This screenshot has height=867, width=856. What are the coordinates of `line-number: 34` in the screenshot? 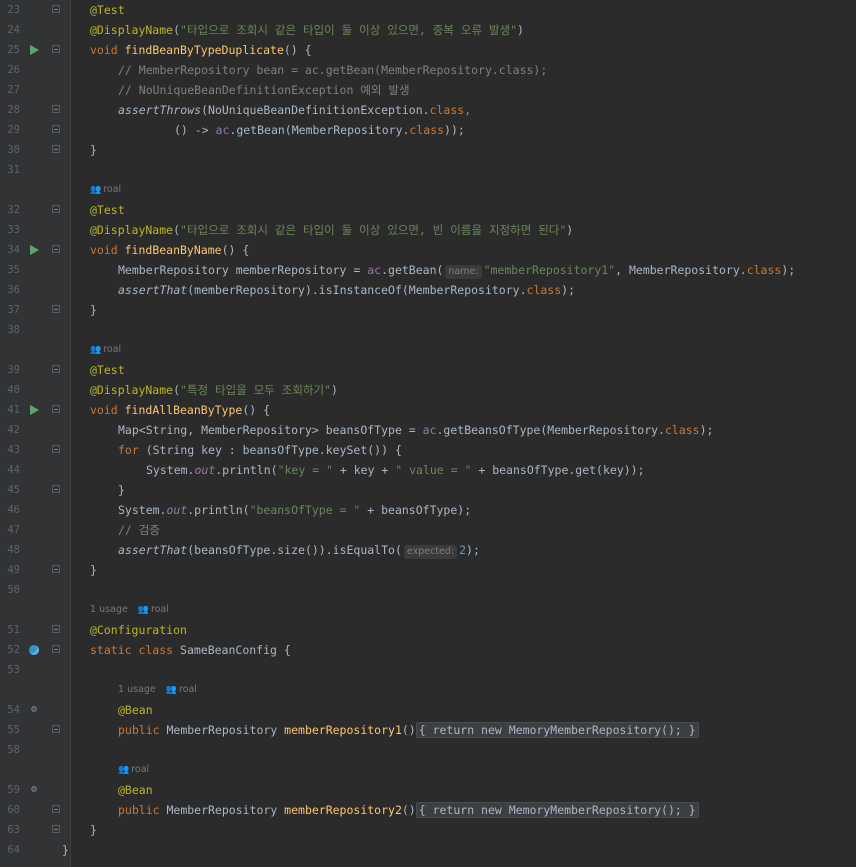 It's located at (13, 250).